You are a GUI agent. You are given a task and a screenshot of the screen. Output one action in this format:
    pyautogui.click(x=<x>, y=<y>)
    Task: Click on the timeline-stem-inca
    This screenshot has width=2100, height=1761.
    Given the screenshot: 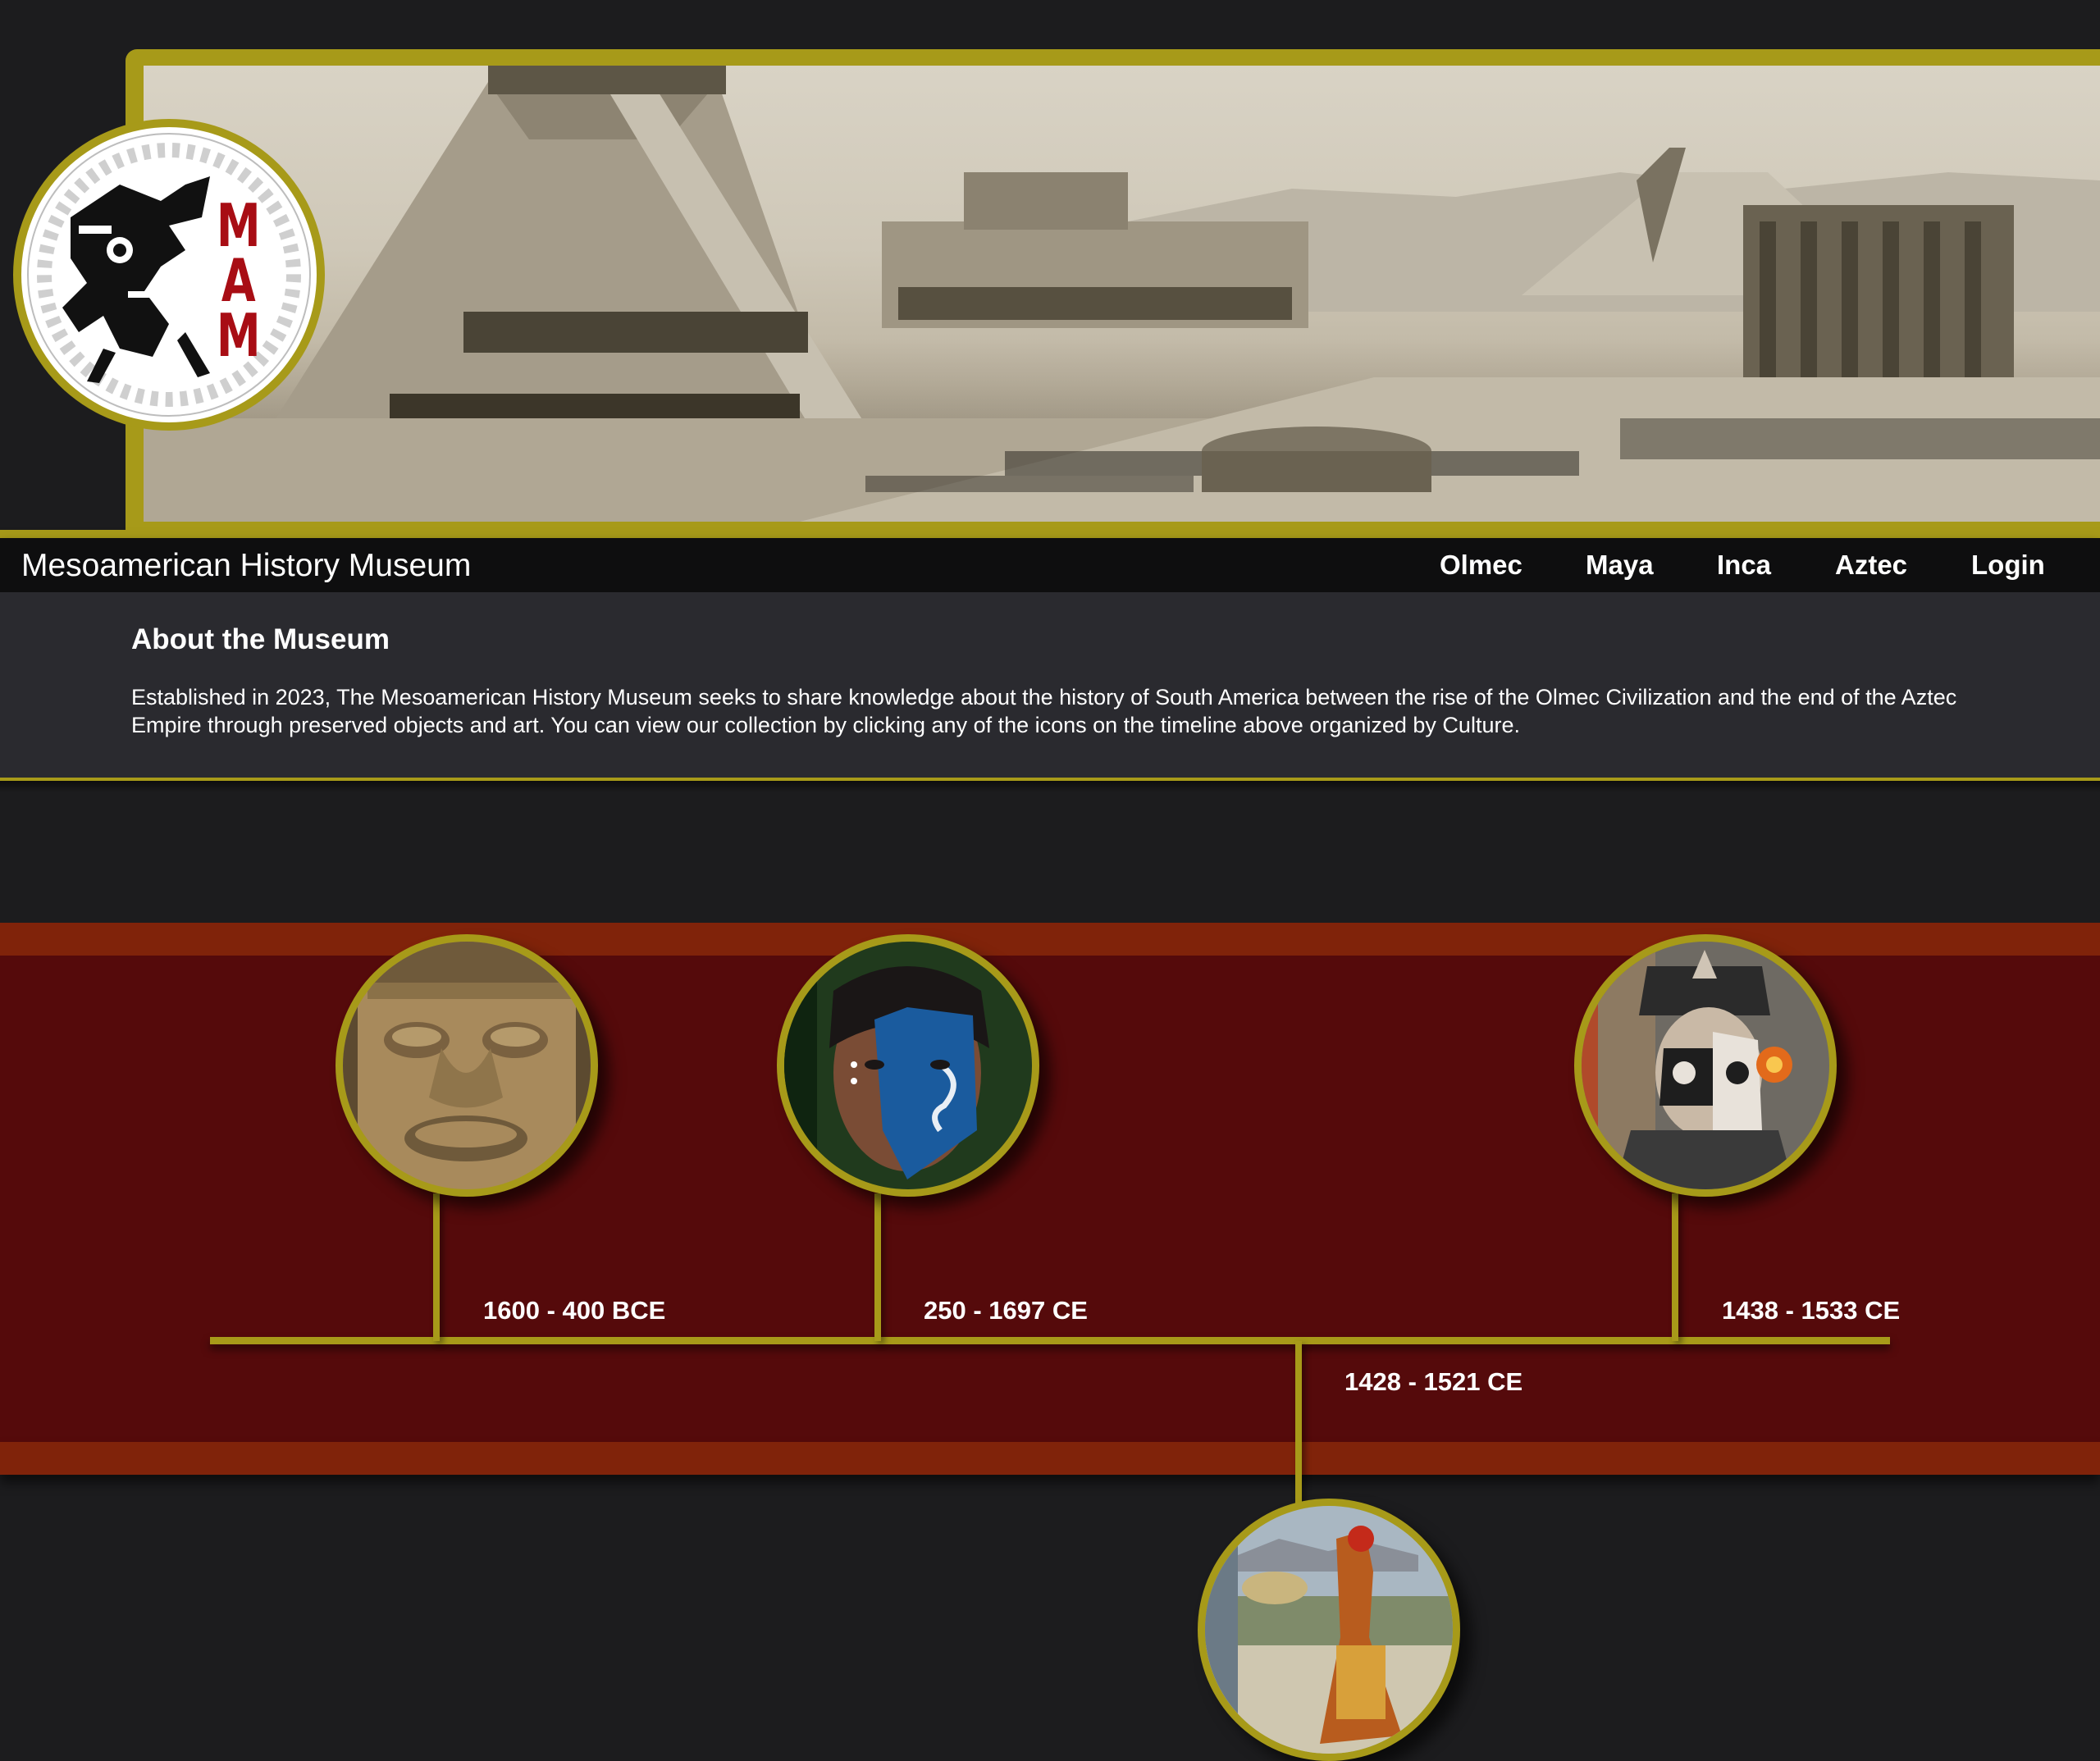 What is the action you would take?
    pyautogui.click(x=1298, y=1423)
    